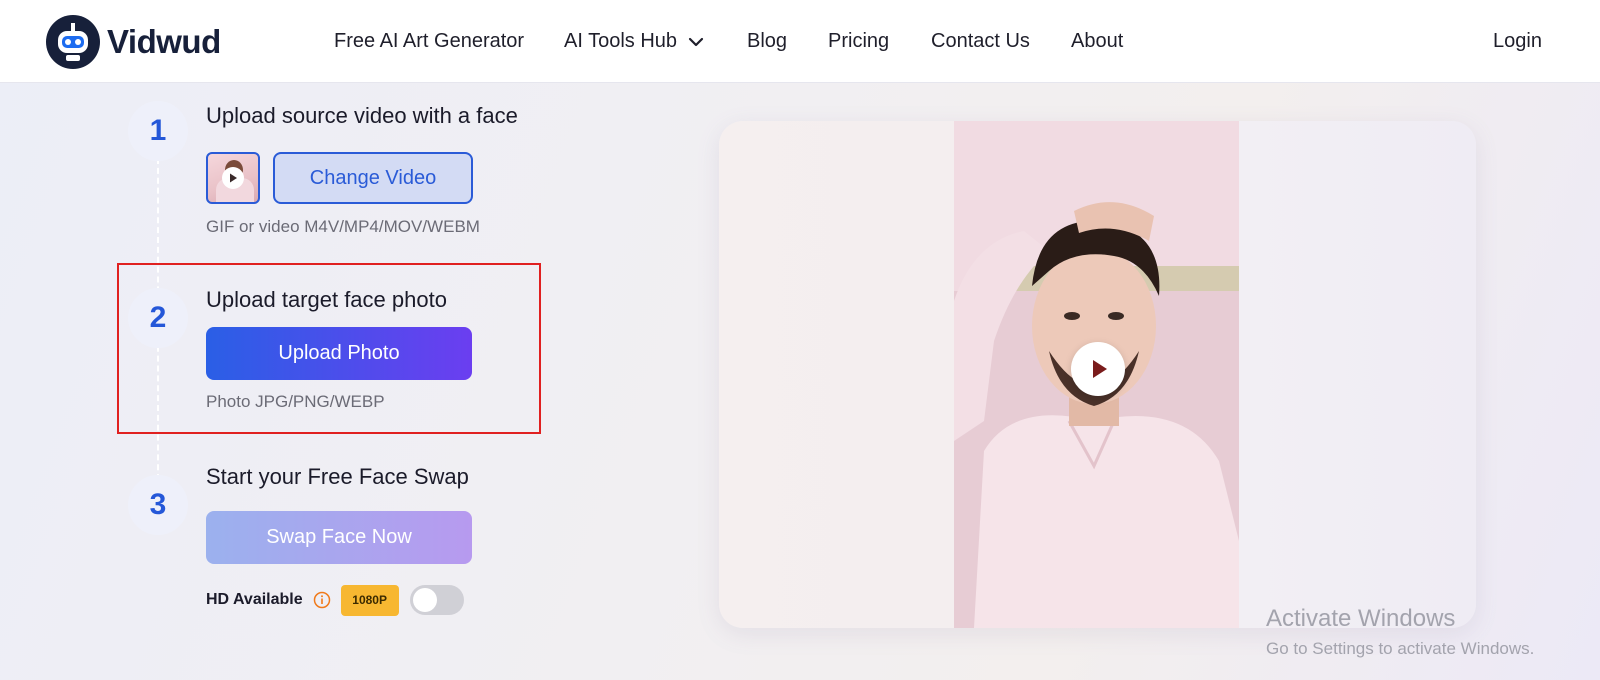 This screenshot has height=680, width=1600. I want to click on hd-toggle-knob, so click(424, 600).